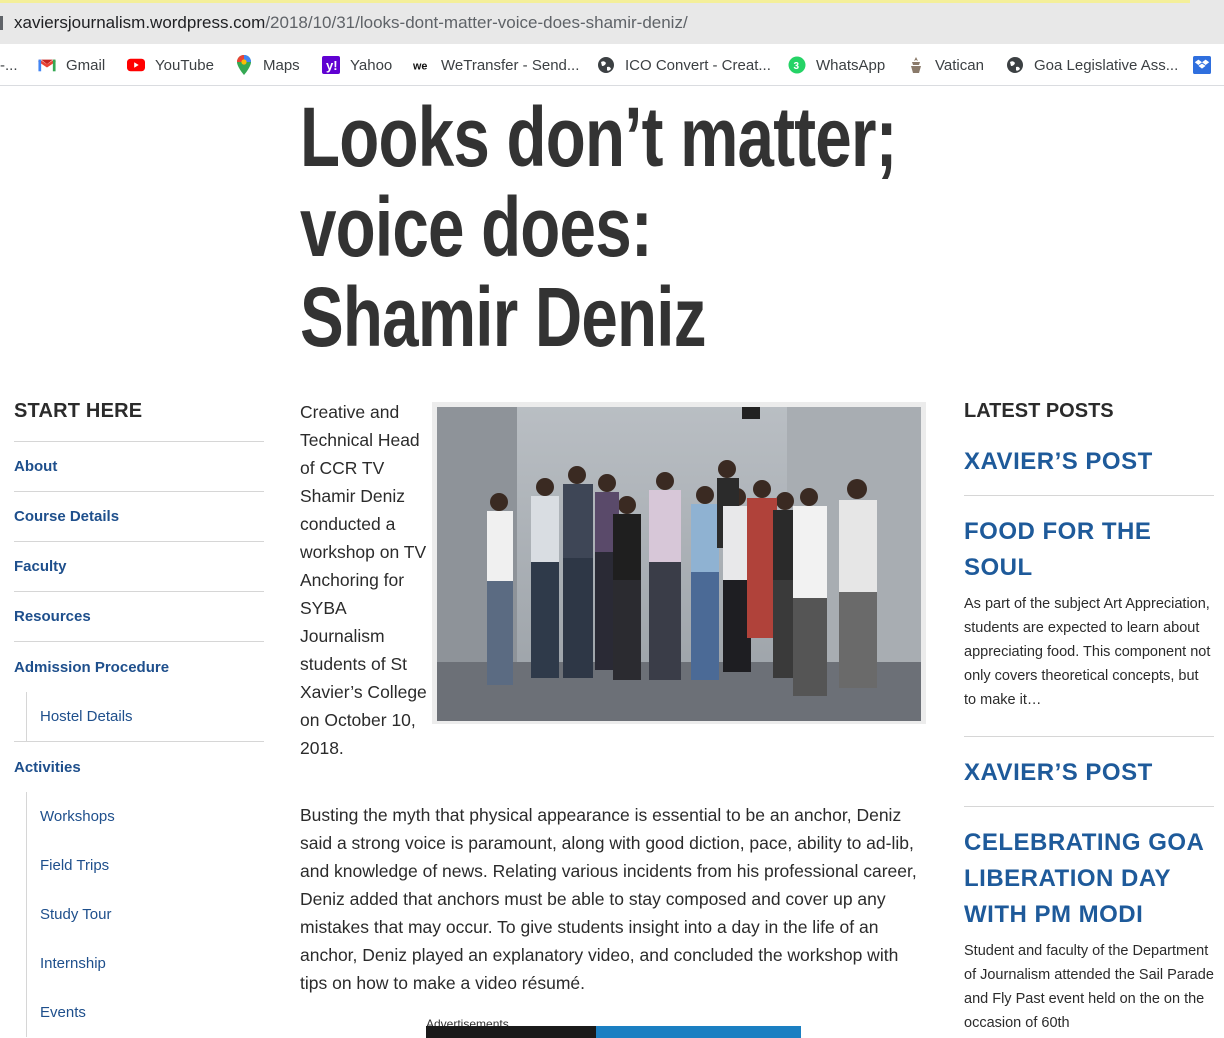 The width and height of the screenshot is (1224, 1038). I want to click on loading-line, so click(595, 1).